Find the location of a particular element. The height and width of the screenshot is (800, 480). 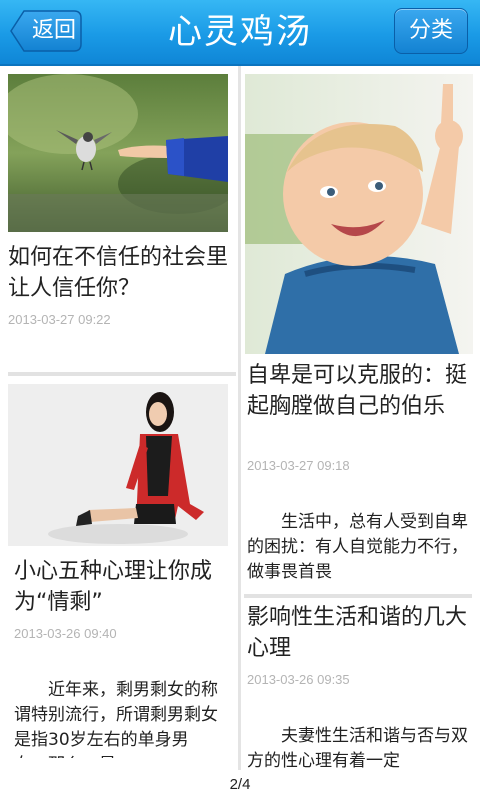

page-indicator: 2/4 is located at coordinates (240, 785).